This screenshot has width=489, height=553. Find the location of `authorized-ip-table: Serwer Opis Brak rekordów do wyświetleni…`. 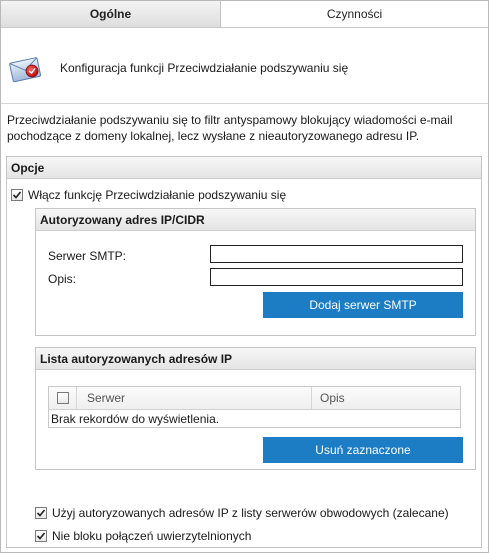

authorized-ip-table: Serwer Opis Brak rekordów do wyświetleni… is located at coordinates (254, 407).